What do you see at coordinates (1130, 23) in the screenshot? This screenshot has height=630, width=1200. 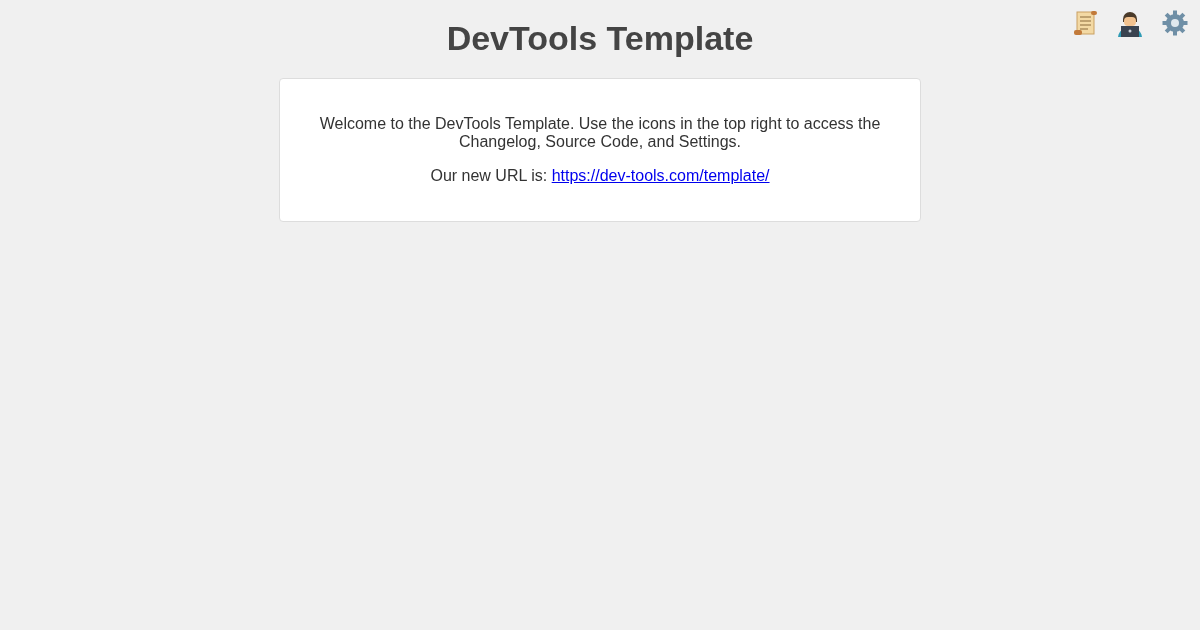 I see `person-laptop-icon` at bounding box center [1130, 23].